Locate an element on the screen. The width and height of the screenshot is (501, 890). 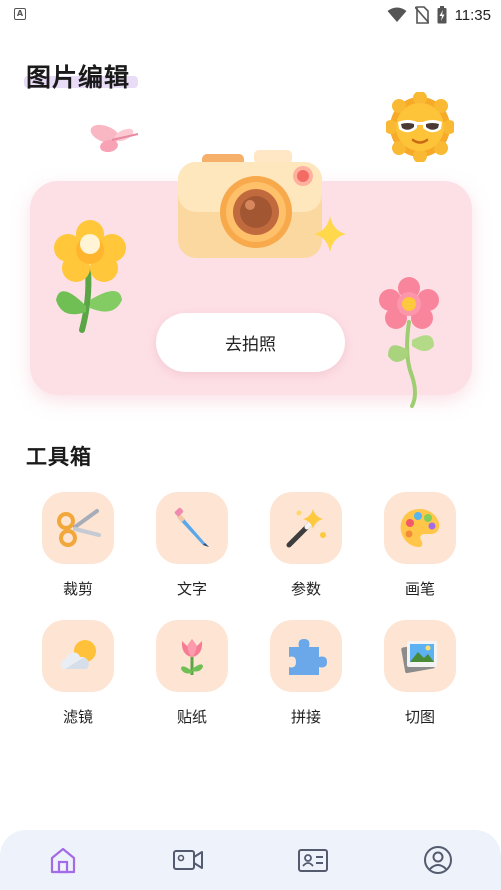
nav-card is located at coordinates (313, 860).